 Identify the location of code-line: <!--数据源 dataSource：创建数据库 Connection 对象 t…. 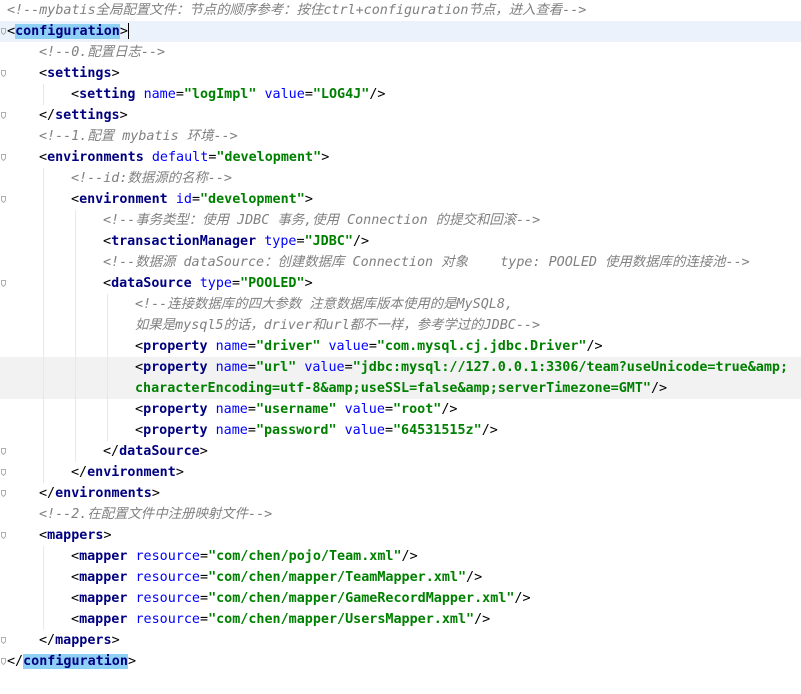
(400, 262).